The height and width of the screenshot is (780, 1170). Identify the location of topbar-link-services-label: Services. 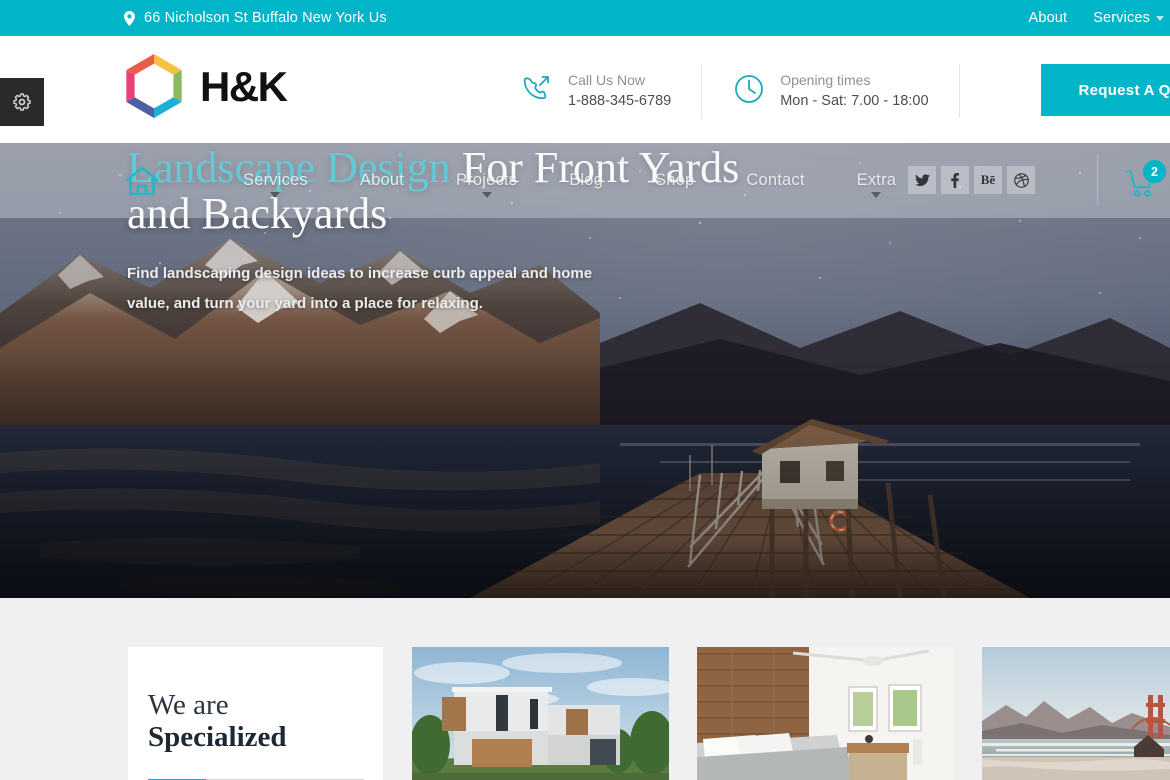
(1121, 18).